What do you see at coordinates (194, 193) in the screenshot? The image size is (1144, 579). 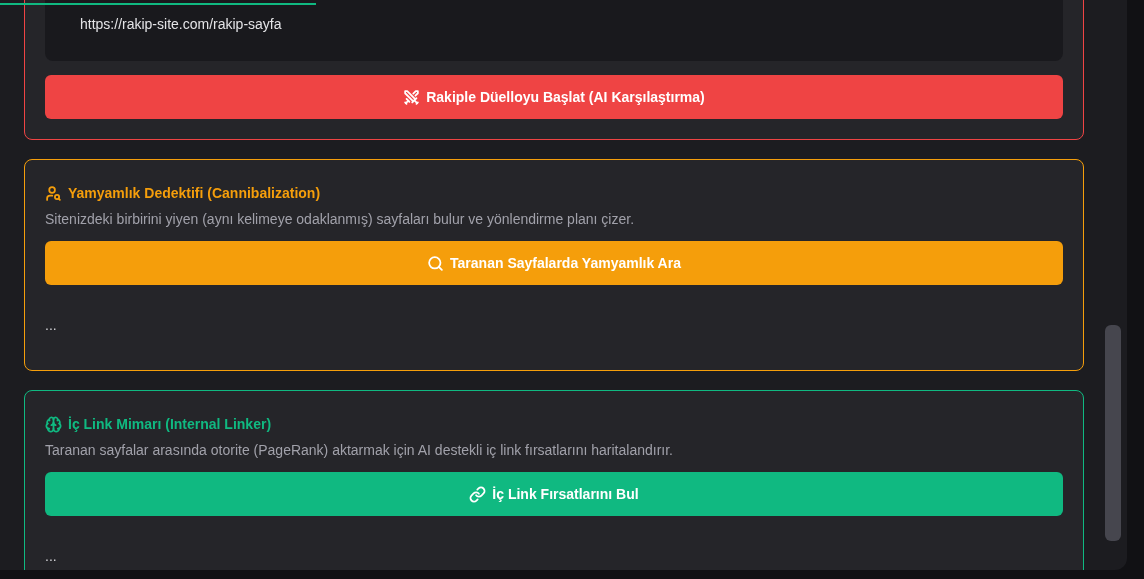 I see `card-title: Yamyamlık Dedektifi (Cannibalization)` at bounding box center [194, 193].